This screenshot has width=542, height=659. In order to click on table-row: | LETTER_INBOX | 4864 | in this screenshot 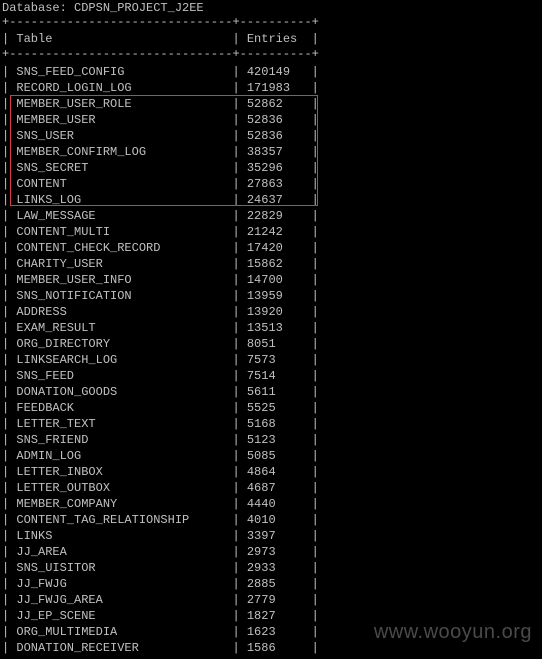, I will do `click(160, 472)`.